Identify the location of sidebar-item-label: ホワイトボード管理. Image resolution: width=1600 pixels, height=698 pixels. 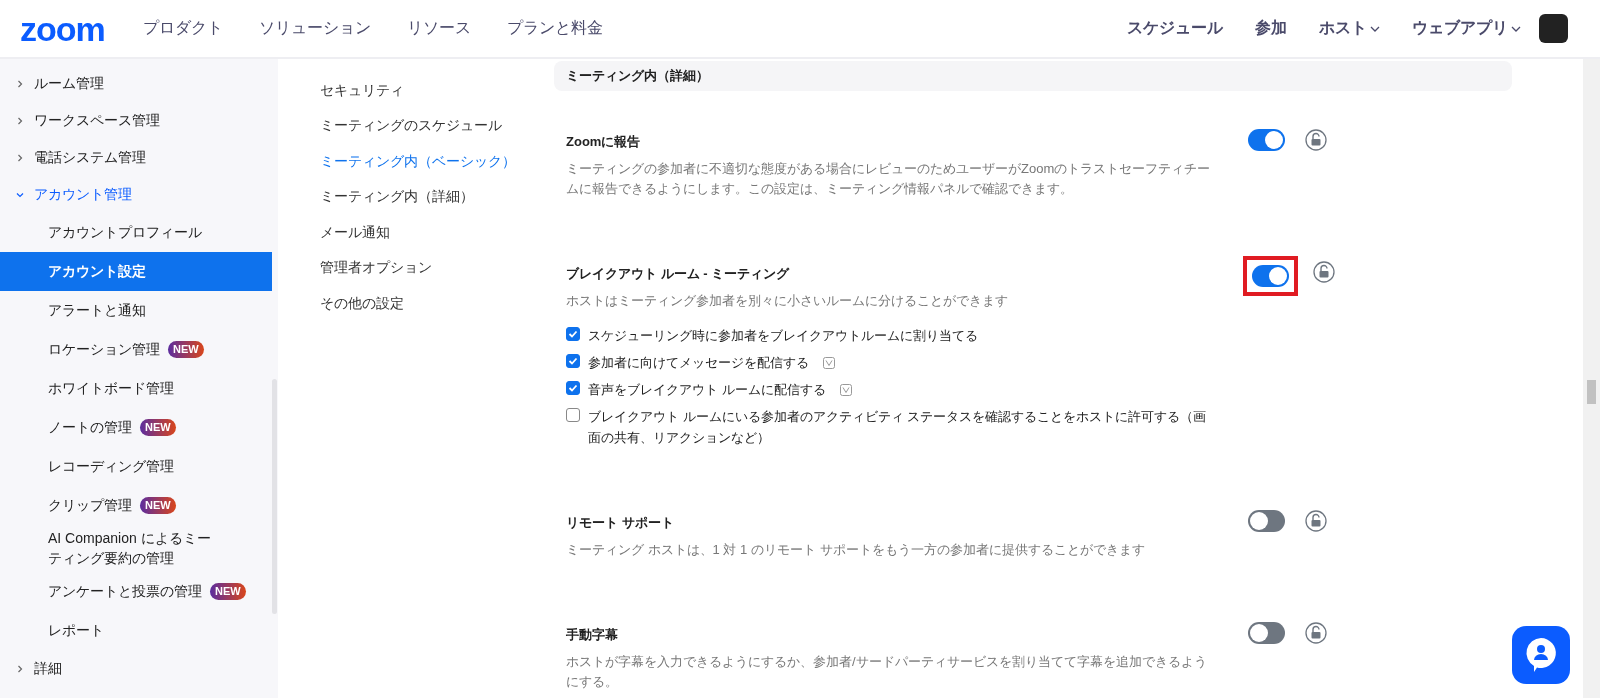
(111, 388).